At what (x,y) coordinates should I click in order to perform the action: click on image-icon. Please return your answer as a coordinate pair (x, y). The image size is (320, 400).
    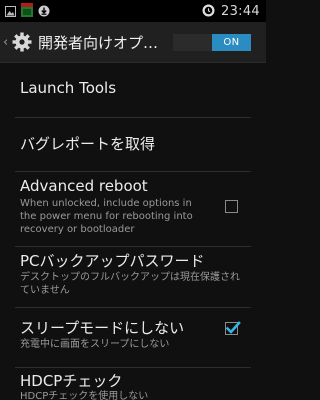
    Looking at the image, I should click on (10, 11).